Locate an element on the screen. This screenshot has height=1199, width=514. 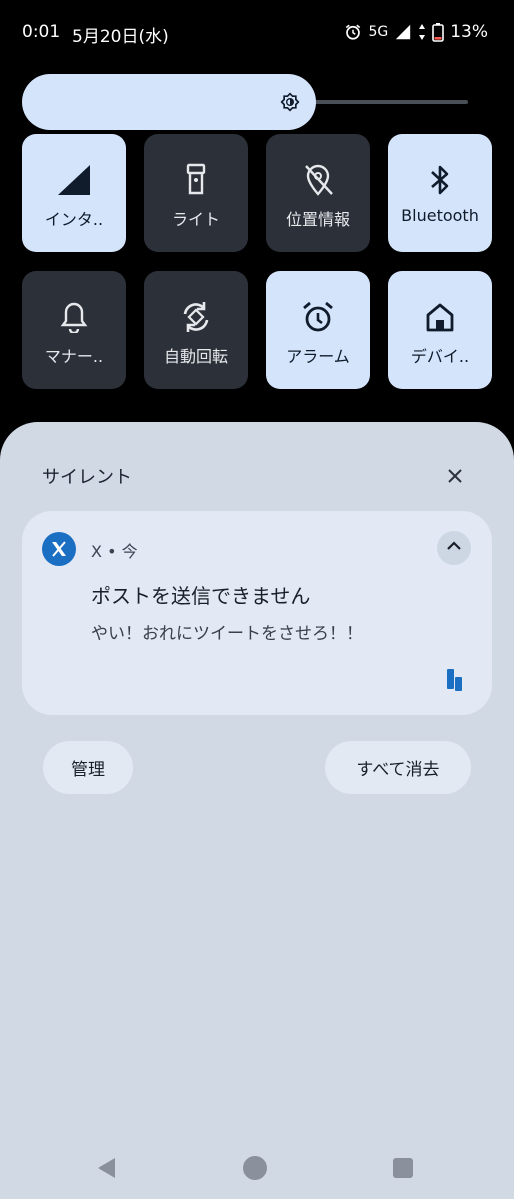
tile-flashlight: ライト is located at coordinates (196, 193).